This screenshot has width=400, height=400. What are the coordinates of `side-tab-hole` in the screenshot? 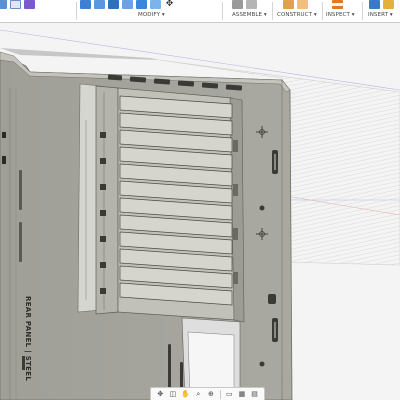 It's located at (272, 299).